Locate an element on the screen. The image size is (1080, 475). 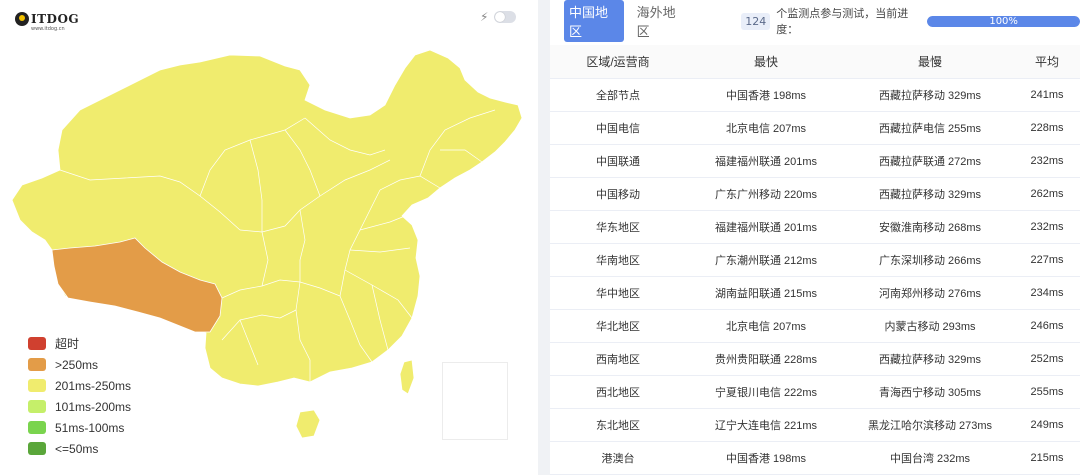
cell-slowest: 河南郑州移动 276ms is located at coordinates (930, 293).